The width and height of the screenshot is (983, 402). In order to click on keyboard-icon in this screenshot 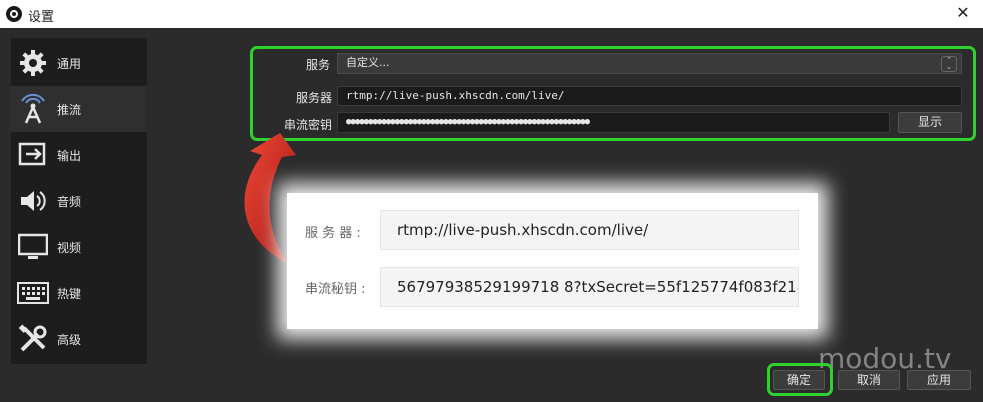, I will do `click(33, 293)`.